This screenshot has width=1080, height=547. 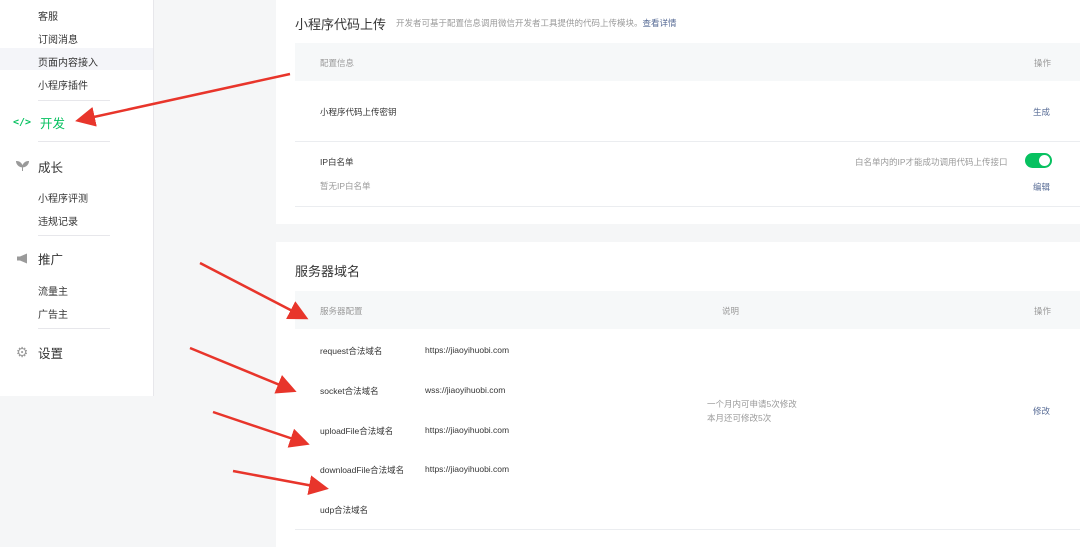 I want to click on sidebar-item-evaluation: 小程序评测, so click(x=63, y=197).